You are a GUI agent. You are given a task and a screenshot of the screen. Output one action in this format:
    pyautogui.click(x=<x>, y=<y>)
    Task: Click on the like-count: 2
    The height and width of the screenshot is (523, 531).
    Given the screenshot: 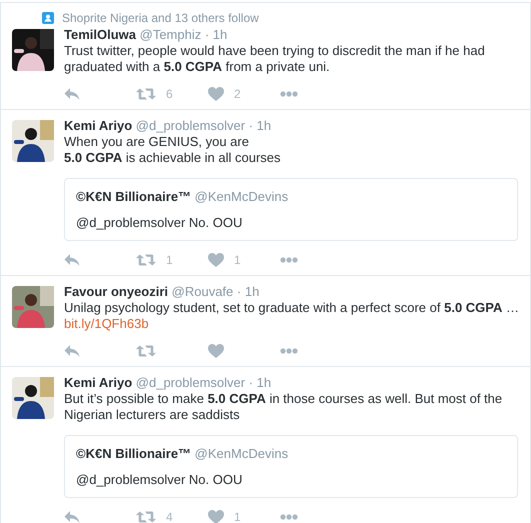 What is the action you would take?
    pyautogui.click(x=237, y=94)
    